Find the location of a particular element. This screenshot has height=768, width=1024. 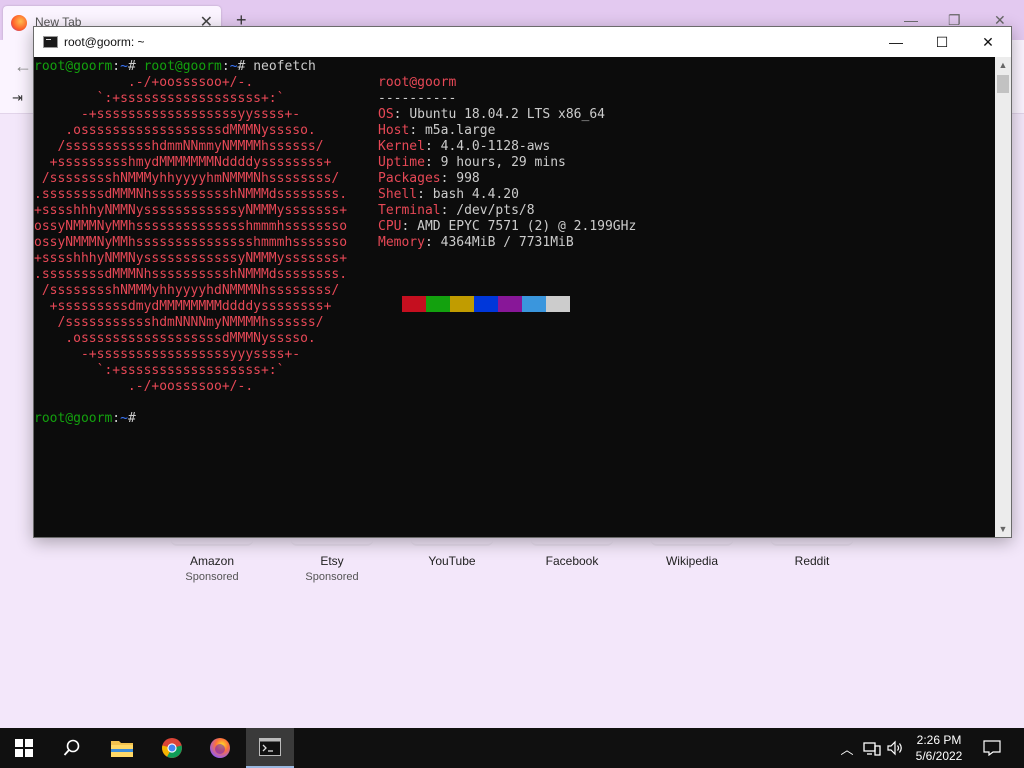

prompt-line: root@goorm:~# root@goorm:~# neofetch is located at coordinates (175, 67).